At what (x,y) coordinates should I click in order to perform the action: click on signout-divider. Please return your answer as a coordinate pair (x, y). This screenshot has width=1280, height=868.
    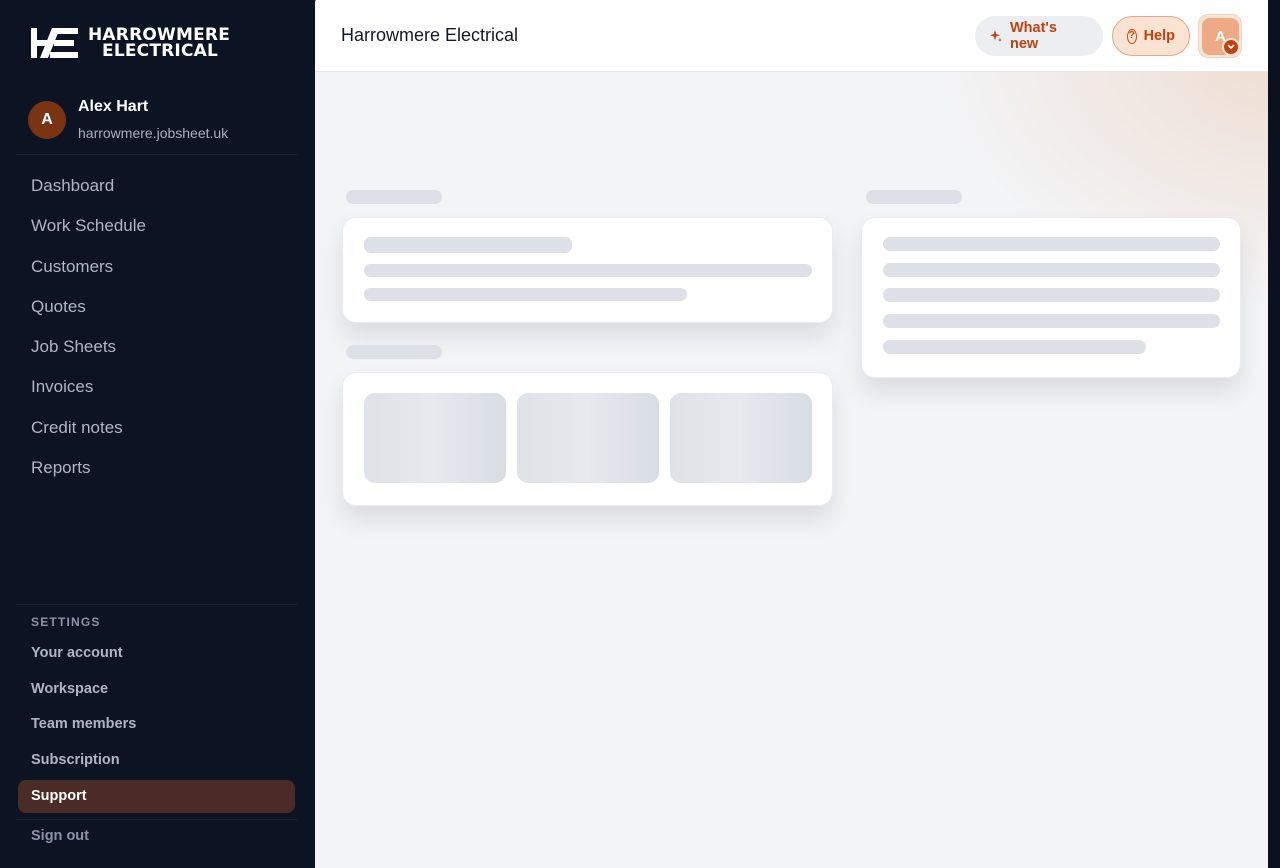
    Looking at the image, I should click on (156, 819).